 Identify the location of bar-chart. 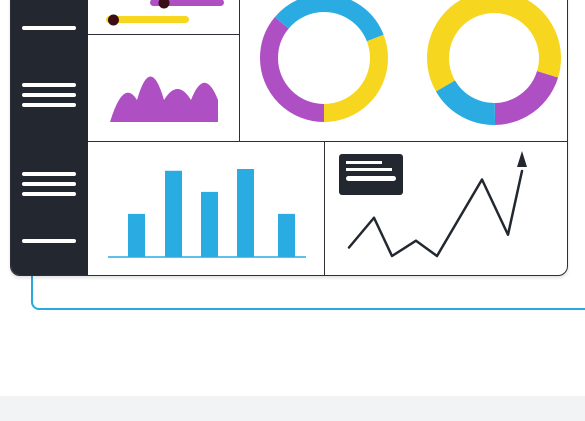
(211, 213).